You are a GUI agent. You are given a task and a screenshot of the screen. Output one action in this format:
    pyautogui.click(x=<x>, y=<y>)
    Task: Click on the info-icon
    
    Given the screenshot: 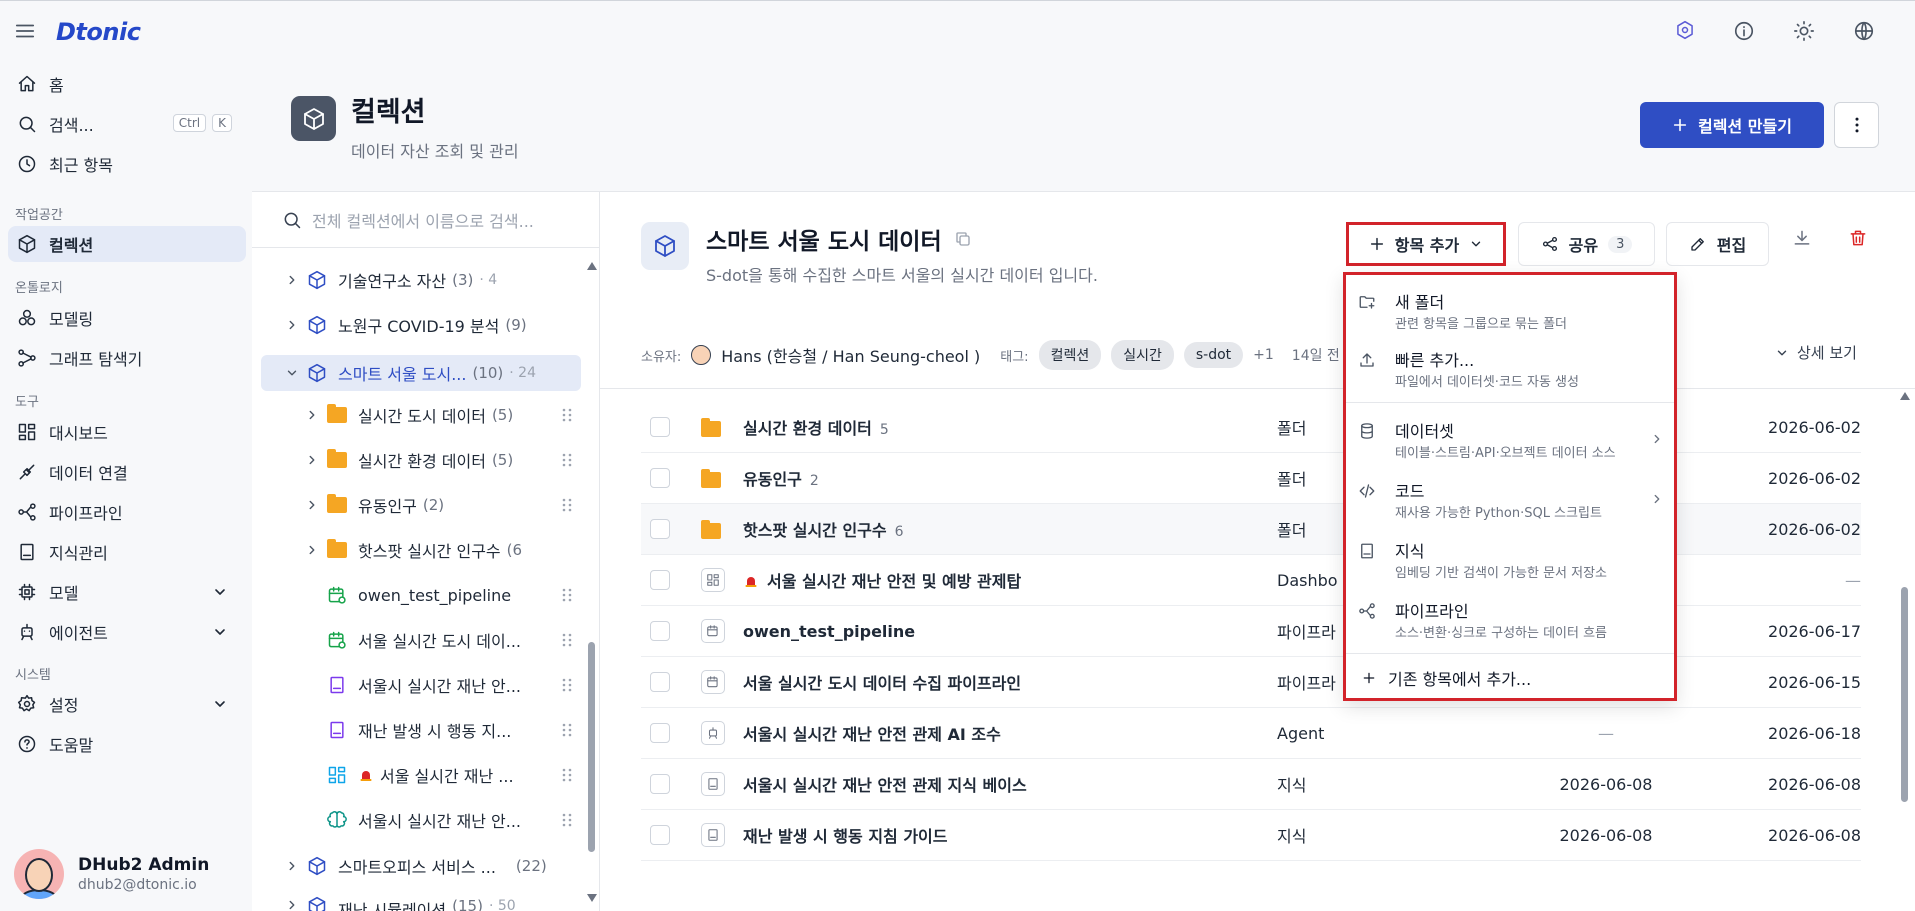 What is the action you would take?
    pyautogui.click(x=1744, y=31)
    